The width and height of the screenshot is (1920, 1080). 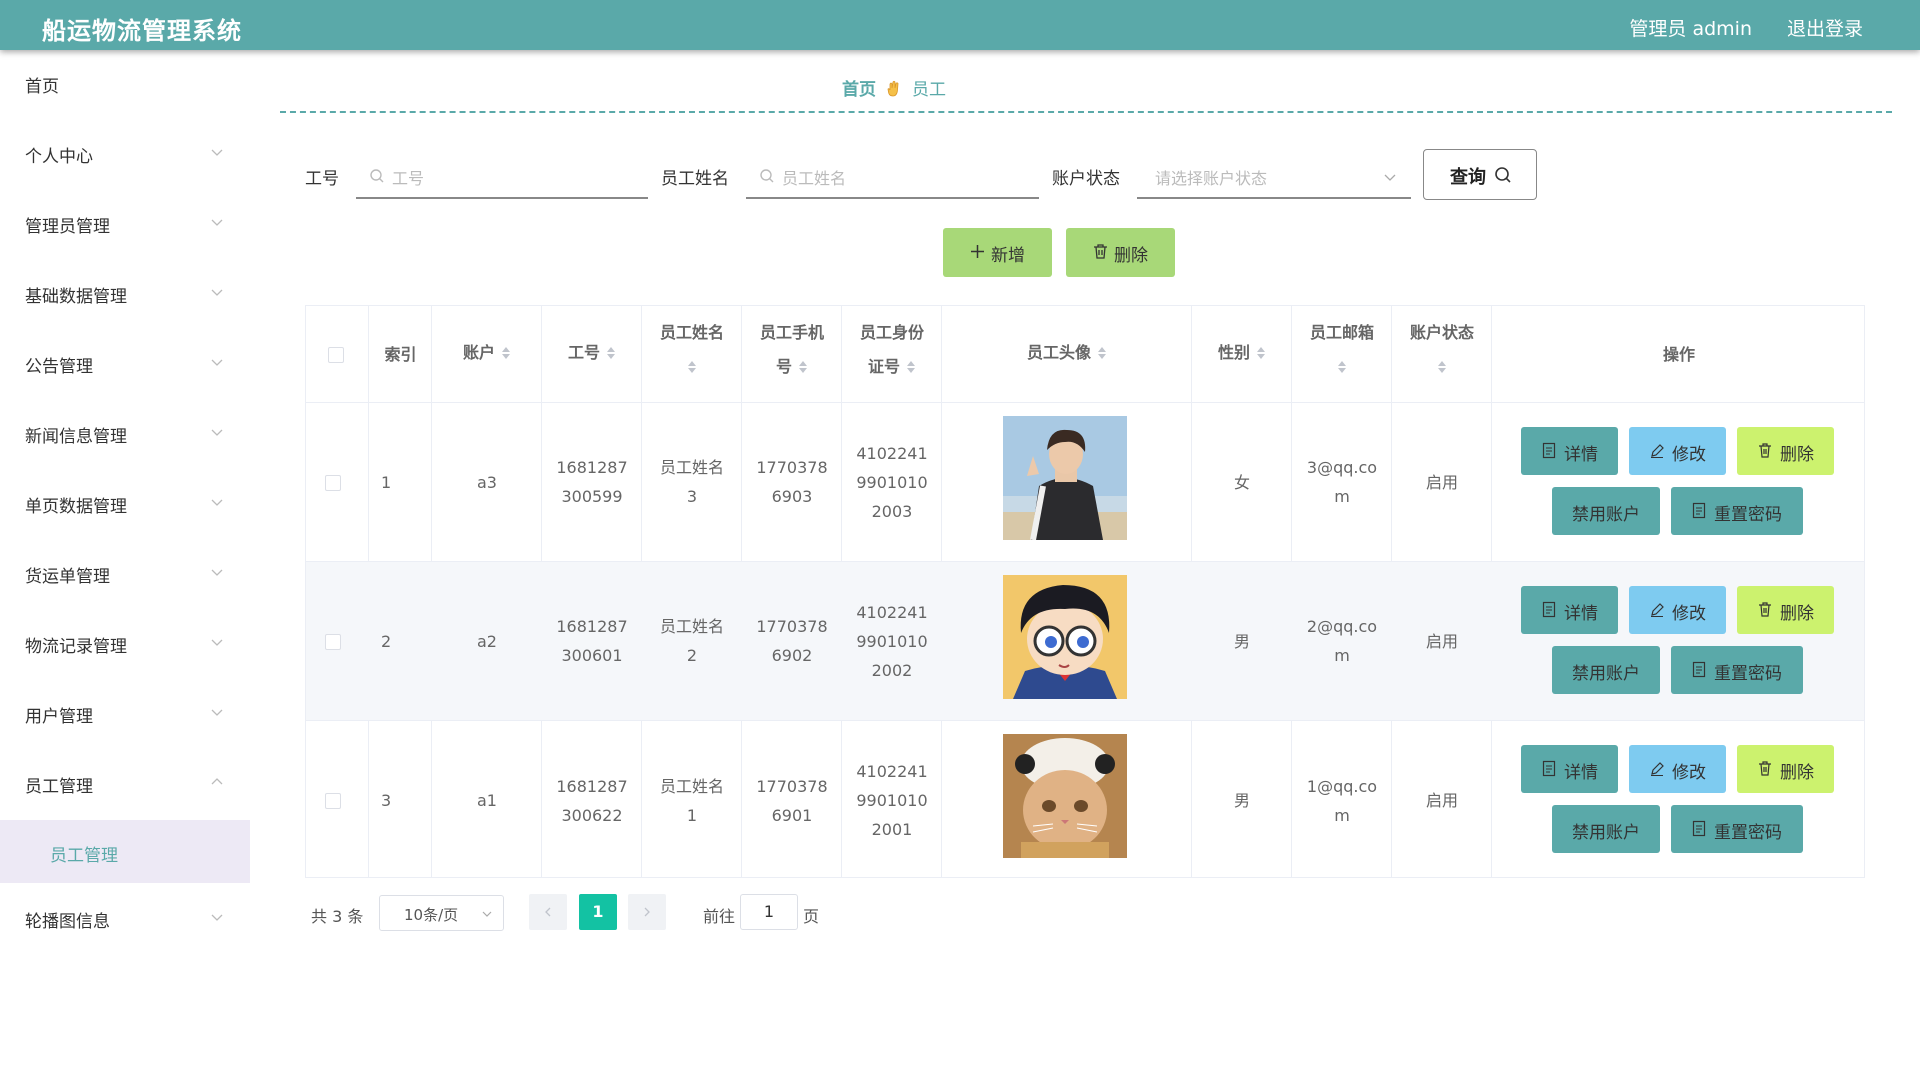 I want to click on reset-password-label: 重置密码, so click(x=1748, y=674).